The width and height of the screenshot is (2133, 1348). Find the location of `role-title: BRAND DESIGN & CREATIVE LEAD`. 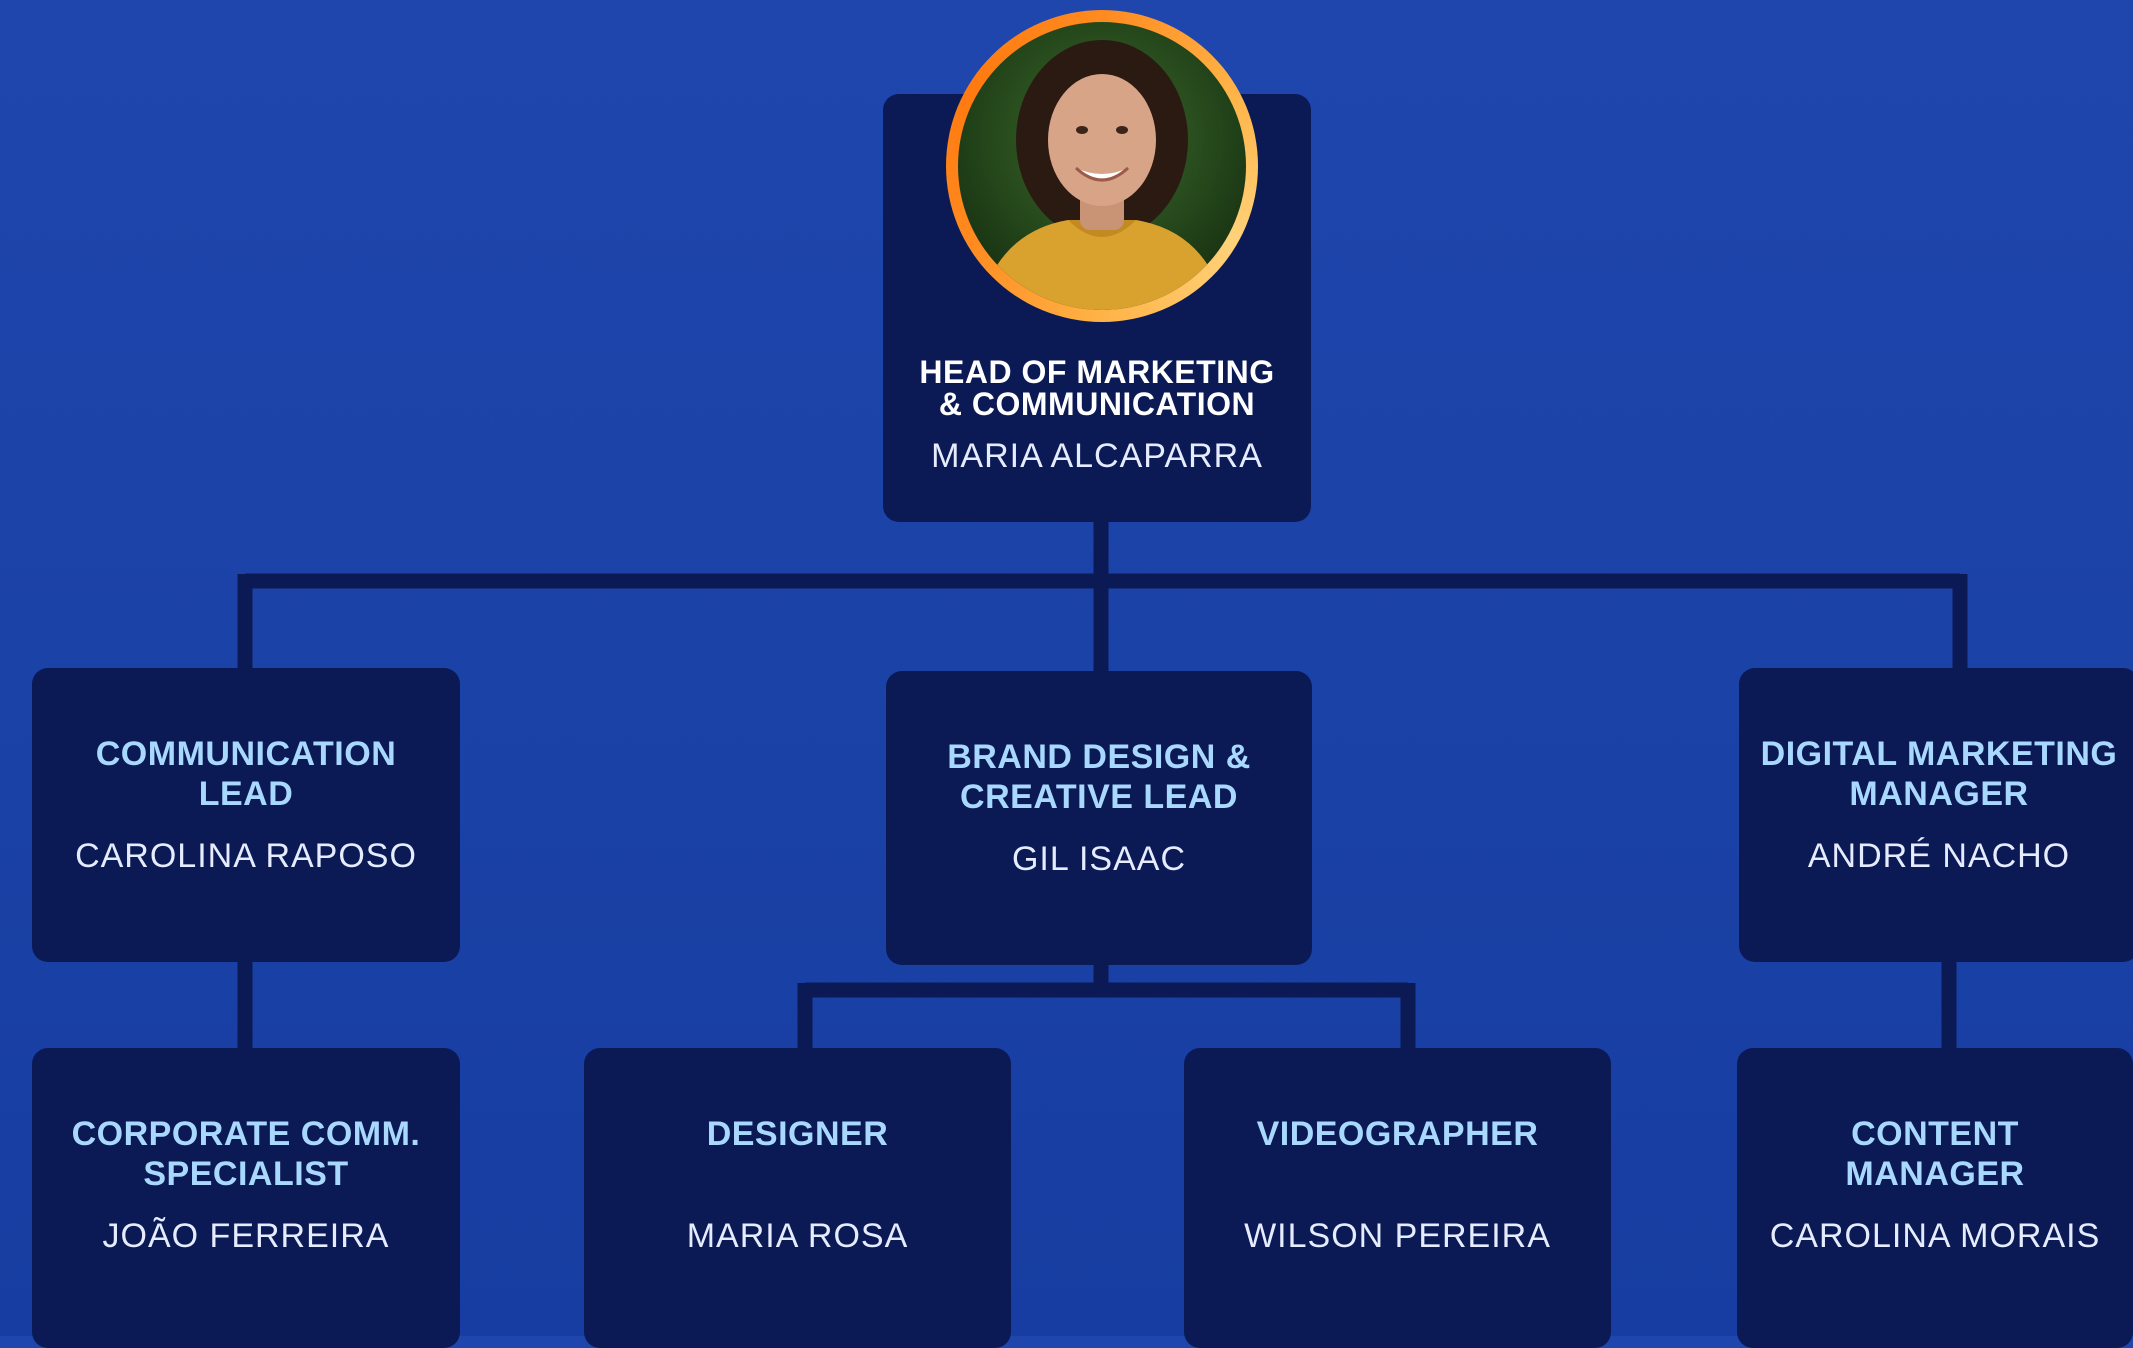

role-title: BRAND DESIGN & CREATIVE LEAD is located at coordinates (1099, 777).